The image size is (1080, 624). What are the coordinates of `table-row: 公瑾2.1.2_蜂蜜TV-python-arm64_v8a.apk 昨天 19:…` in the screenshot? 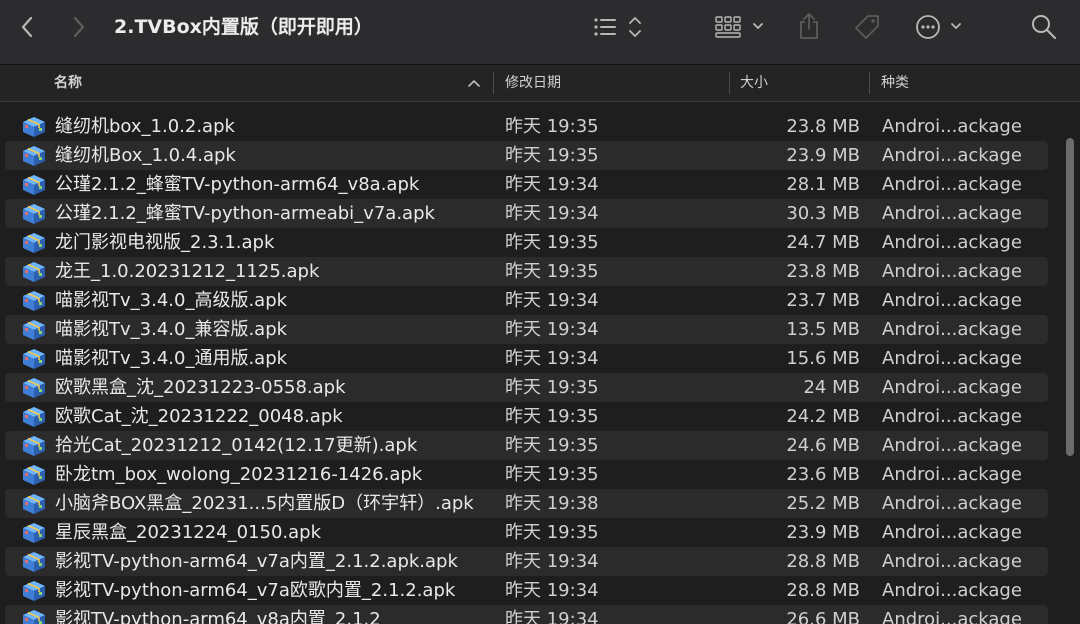 It's located at (526, 184).